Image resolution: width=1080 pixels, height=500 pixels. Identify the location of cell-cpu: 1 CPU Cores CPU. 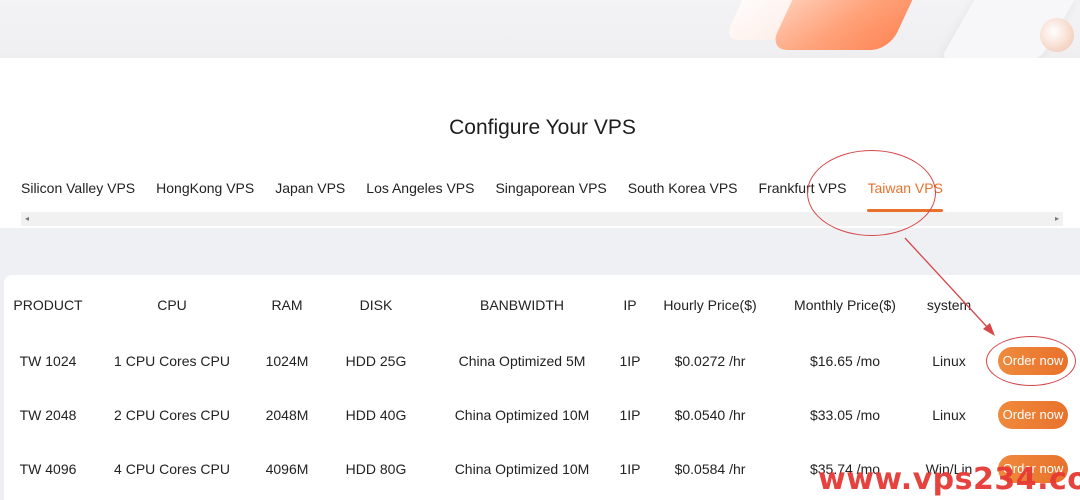
(172, 361).